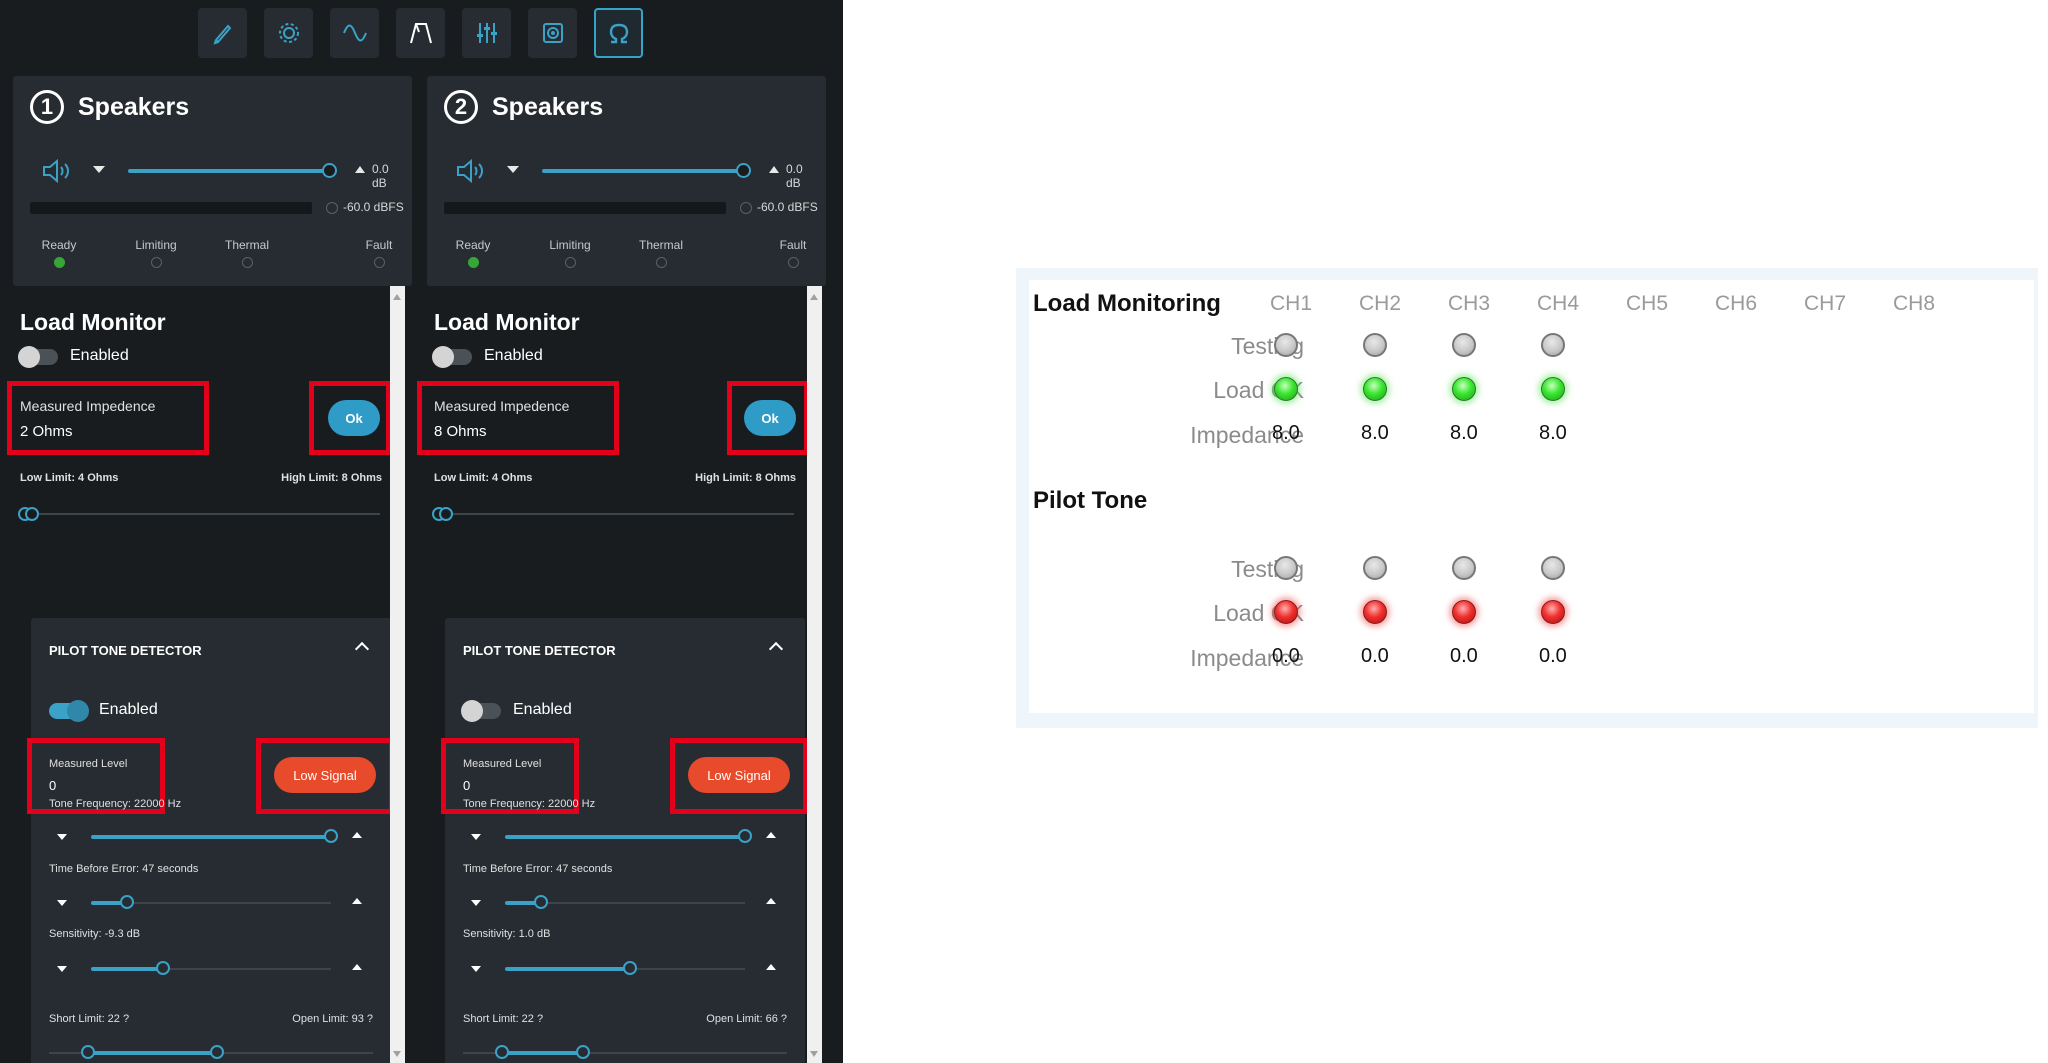  What do you see at coordinates (794, 176) in the screenshot?
I see `gain-value: 0.0 dB` at bounding box center [794, 176].